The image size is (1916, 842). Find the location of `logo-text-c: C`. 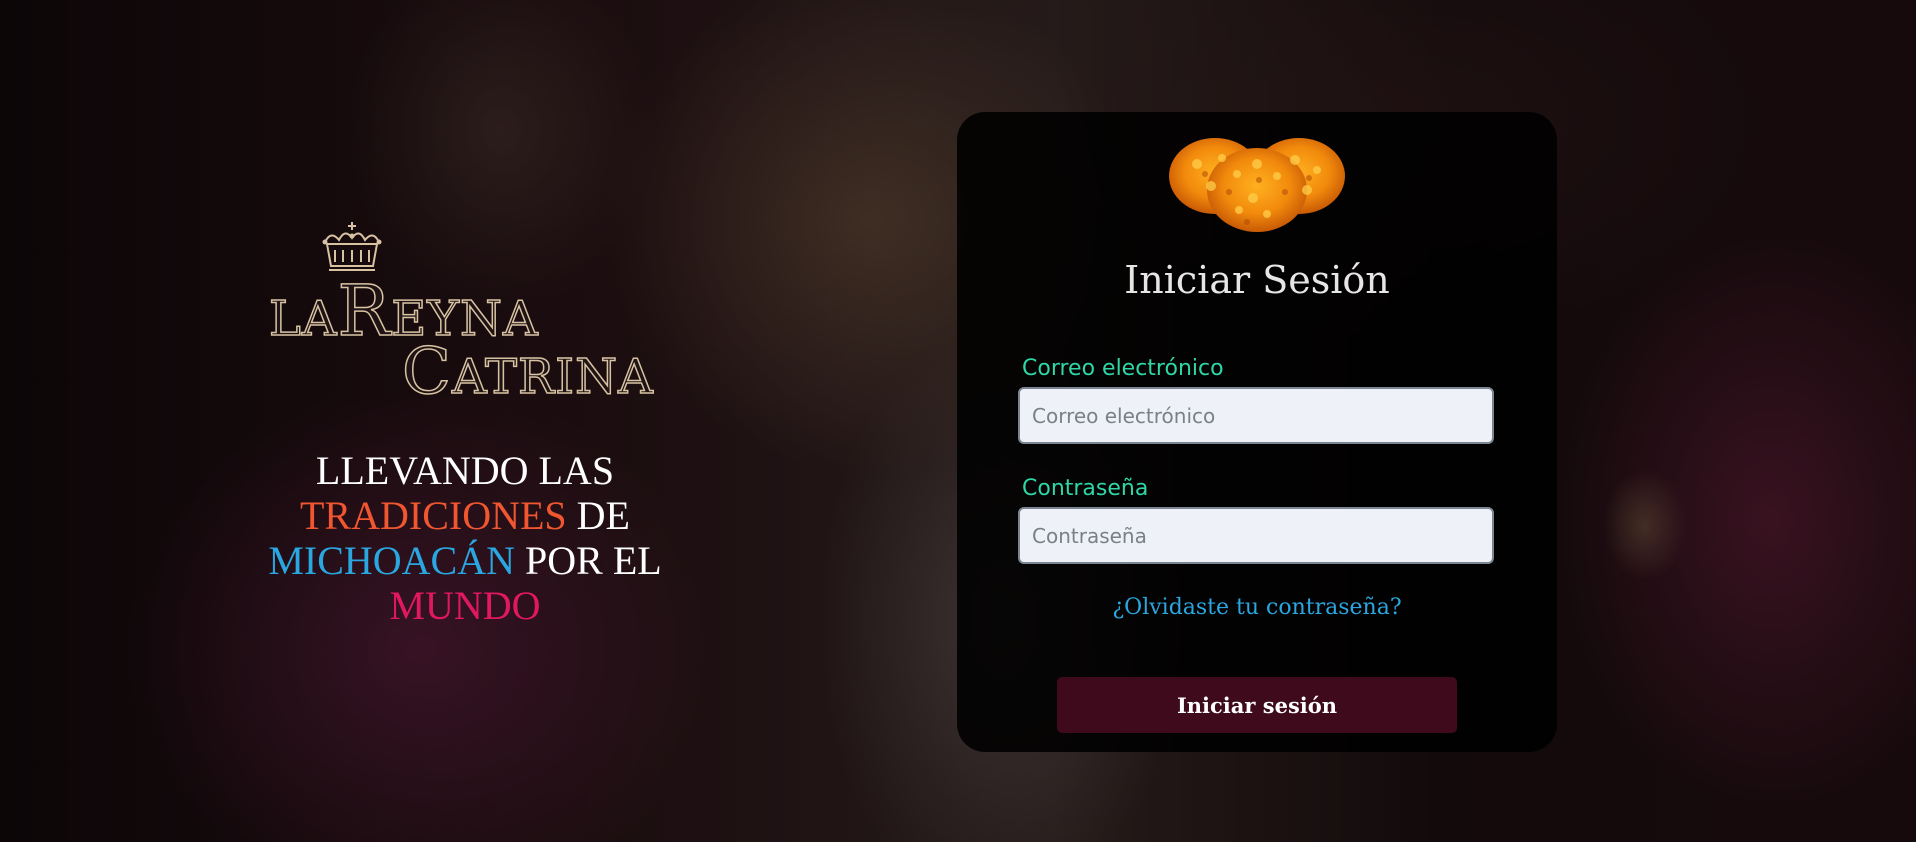

logo-text-c: C is located at coordinates (426, 372).